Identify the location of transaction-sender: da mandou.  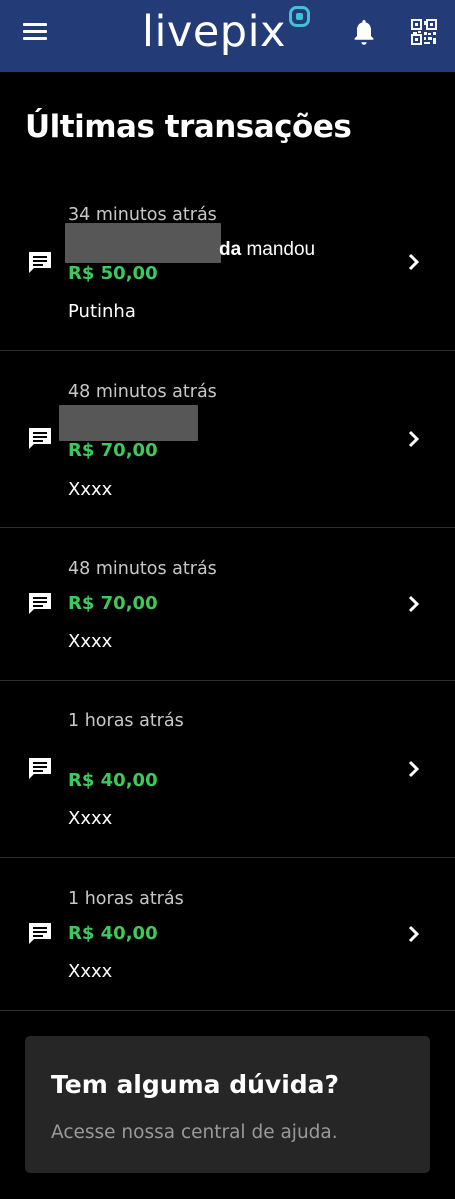
(267, 250).